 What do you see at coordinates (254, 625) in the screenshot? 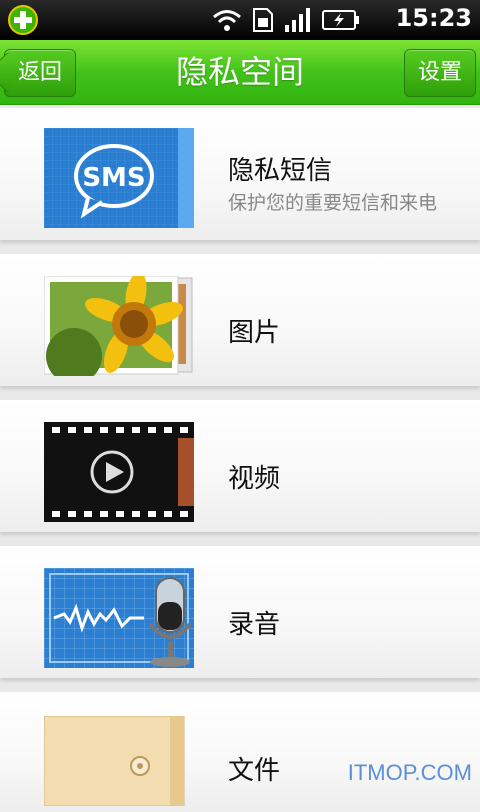
I see `item-title: 录音` at bounding box center [254, 625].